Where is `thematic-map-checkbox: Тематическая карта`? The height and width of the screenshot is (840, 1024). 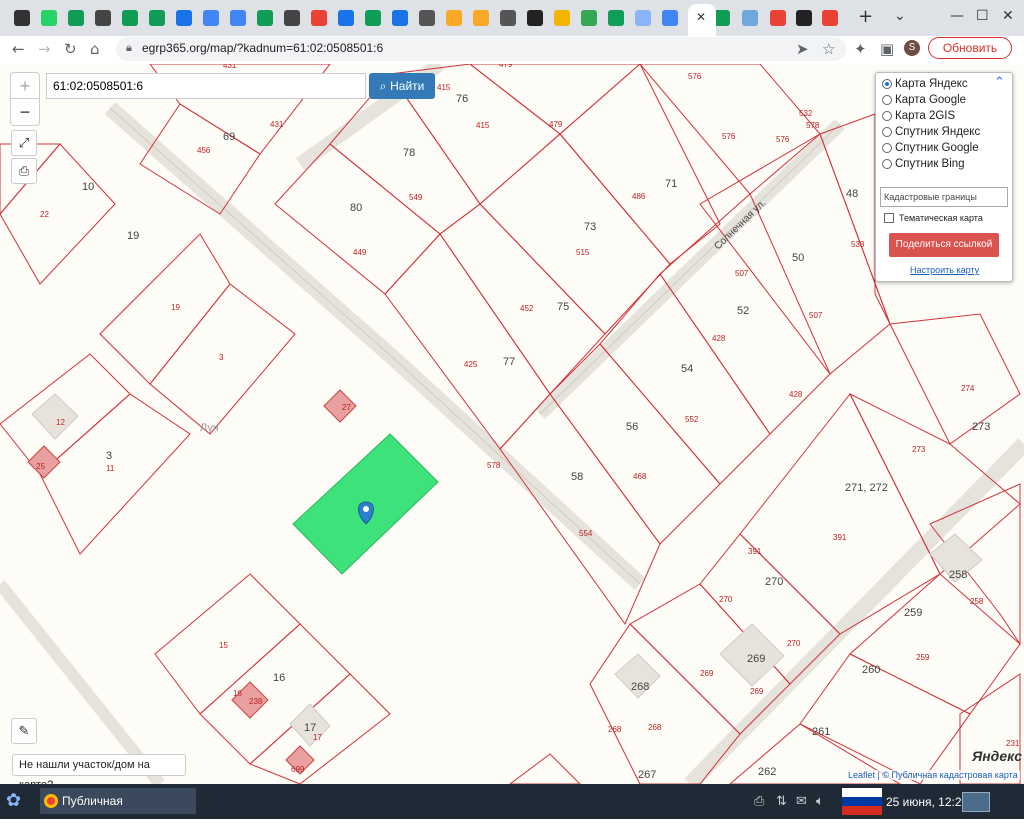
thematic-map-checkbox: Тематическая карта is located at coordinates (933, 218).